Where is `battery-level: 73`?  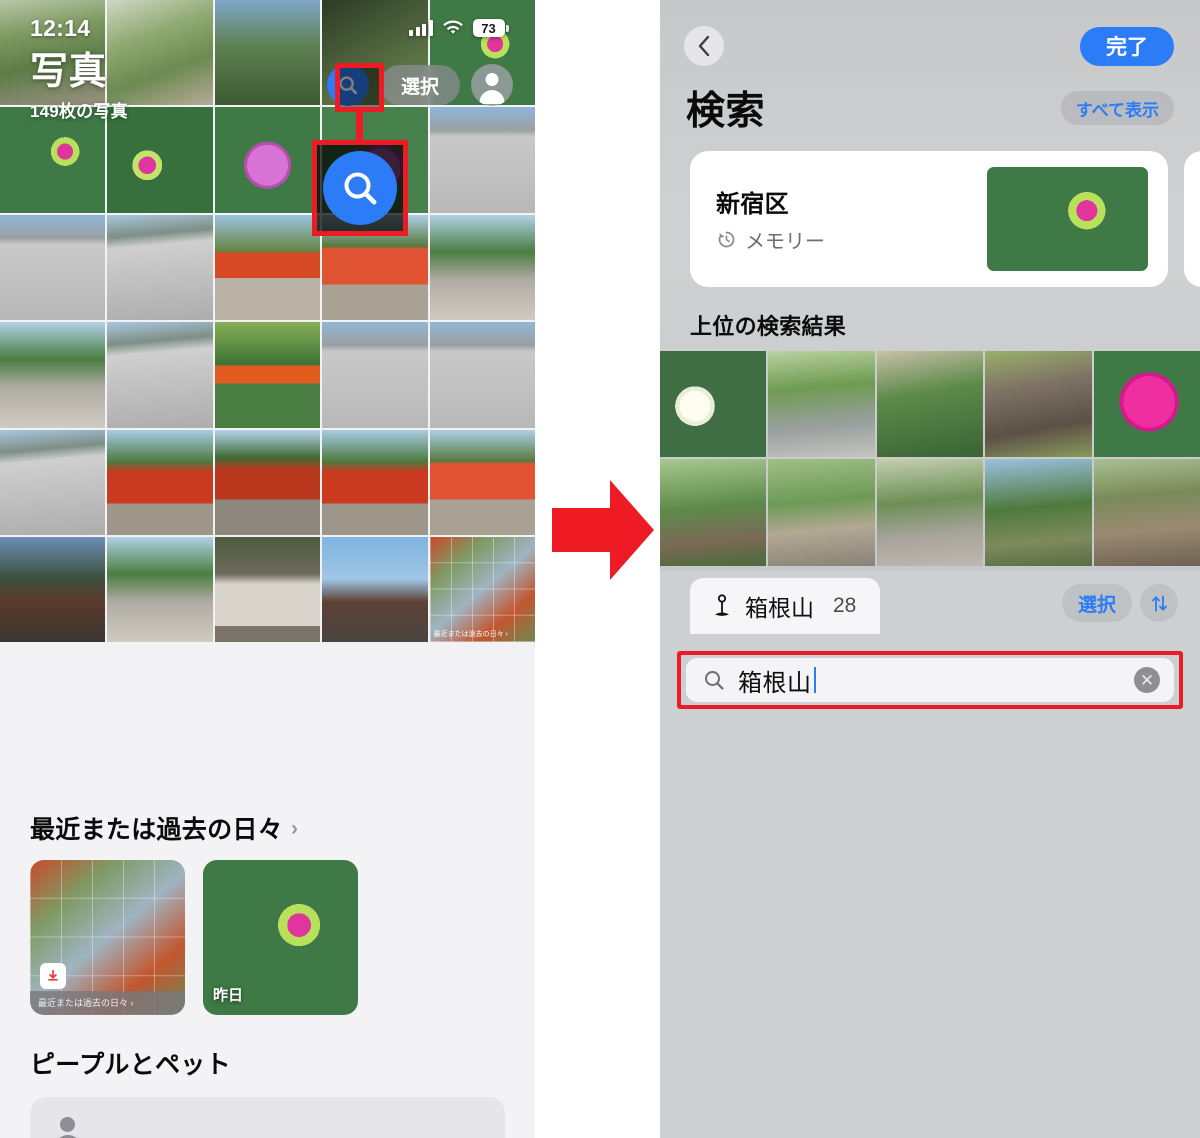
battery-level: 73 is located at coordinates (488, 28).